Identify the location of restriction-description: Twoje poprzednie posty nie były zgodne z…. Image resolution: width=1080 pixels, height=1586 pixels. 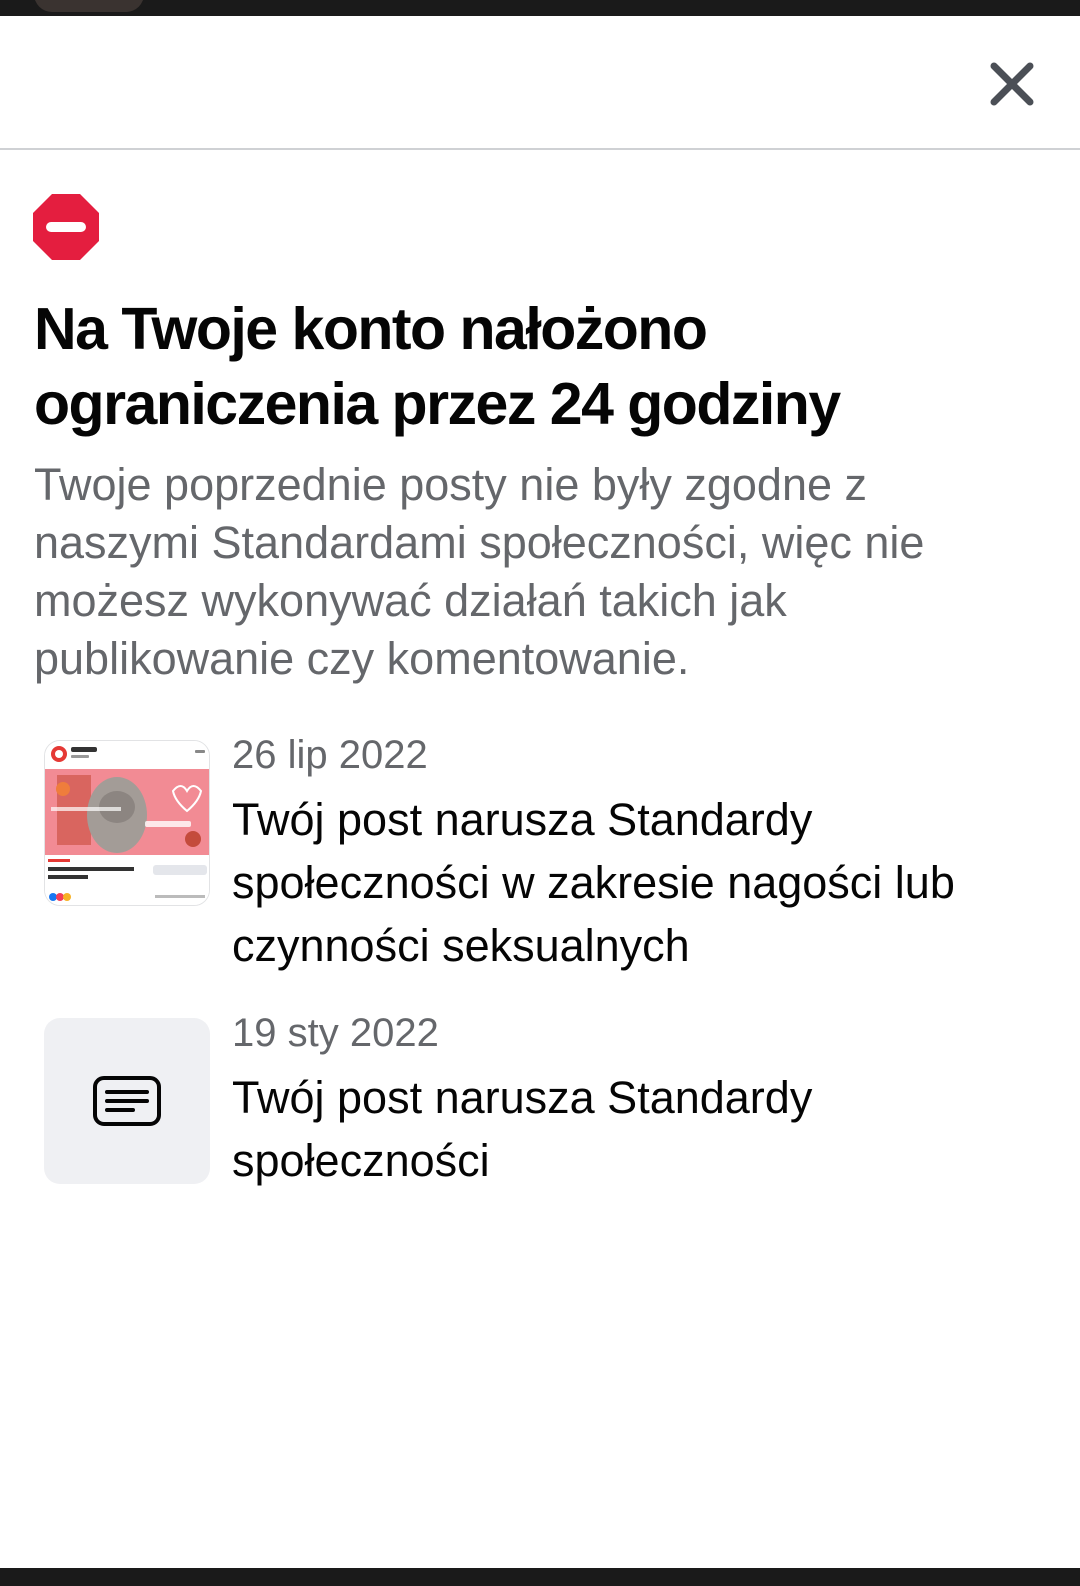
(479, 571).